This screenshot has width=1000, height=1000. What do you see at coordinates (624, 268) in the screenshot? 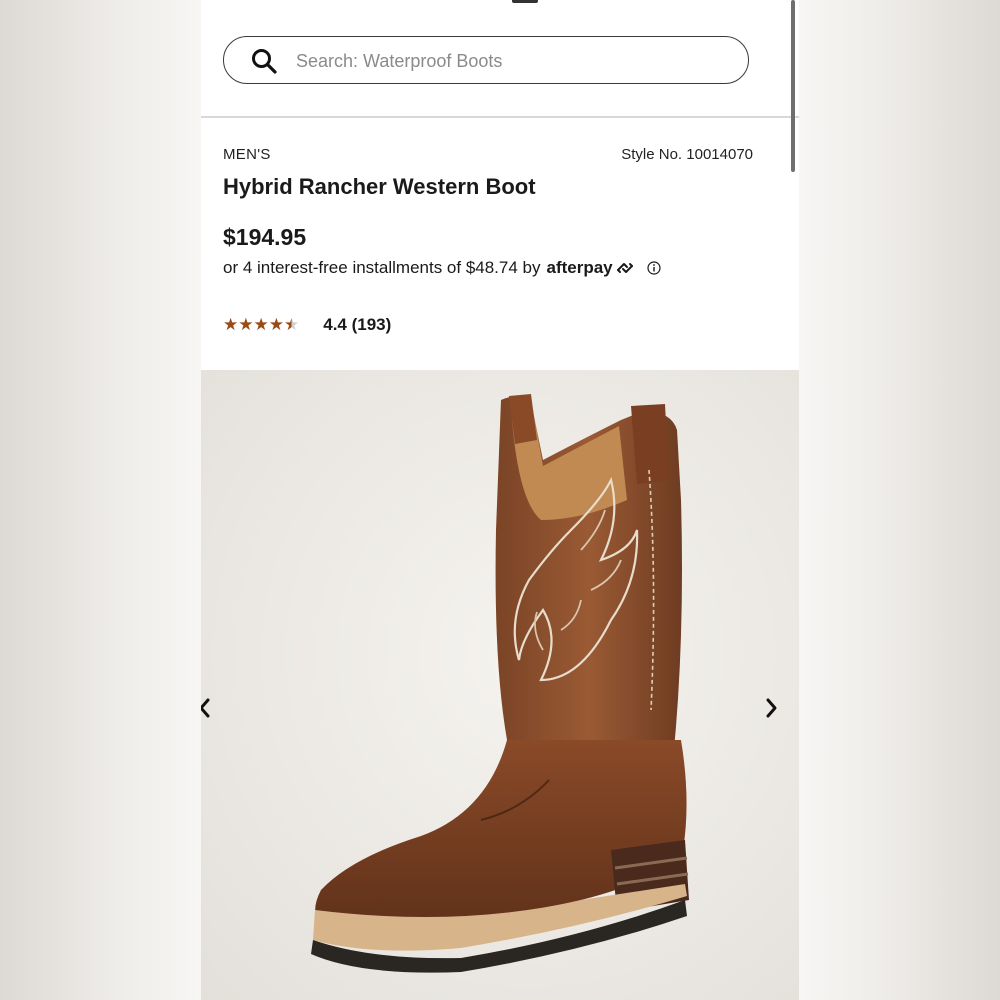
I see `afterpay-loop-icon` at bounding box center [624, 268].